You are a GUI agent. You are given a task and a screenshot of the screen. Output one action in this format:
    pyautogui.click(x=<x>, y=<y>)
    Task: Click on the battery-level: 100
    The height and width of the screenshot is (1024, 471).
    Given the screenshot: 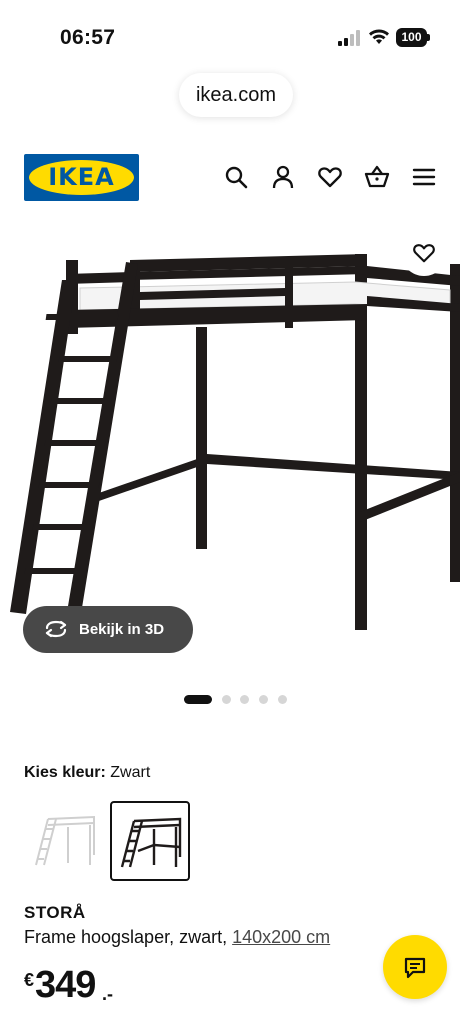 What is the action you would take?
    pyautogui.click(x=411, y=37)
    